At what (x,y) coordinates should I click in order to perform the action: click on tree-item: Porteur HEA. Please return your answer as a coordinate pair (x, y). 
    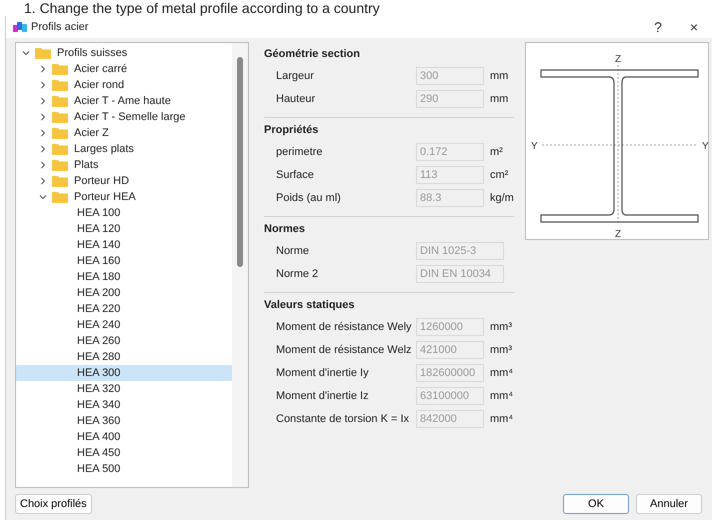
    Looking at the image, I should click on (124, 197).